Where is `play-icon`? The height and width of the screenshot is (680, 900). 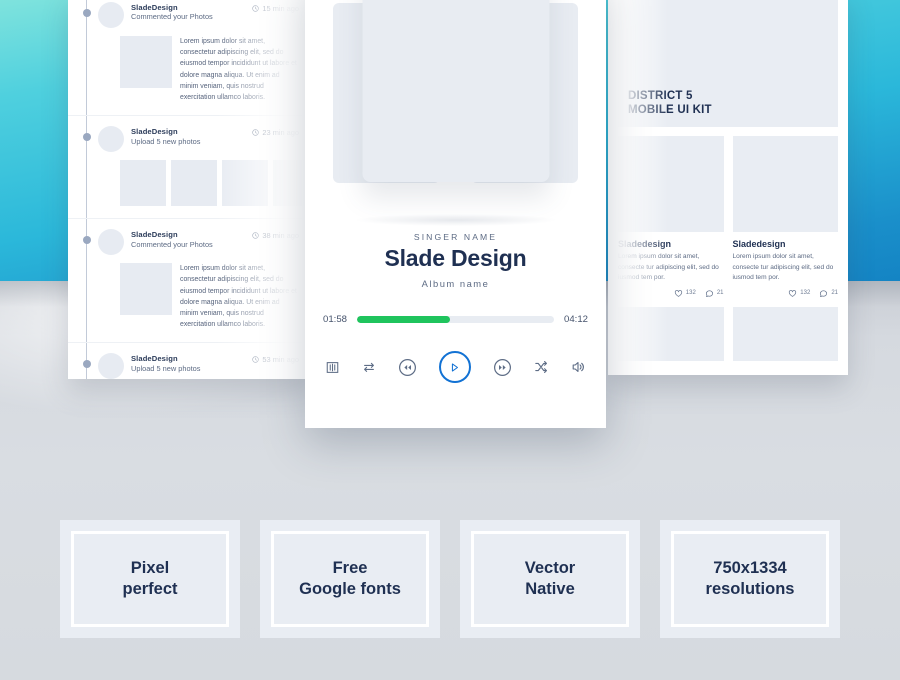 play-icon is located at coordinates (455, 367).